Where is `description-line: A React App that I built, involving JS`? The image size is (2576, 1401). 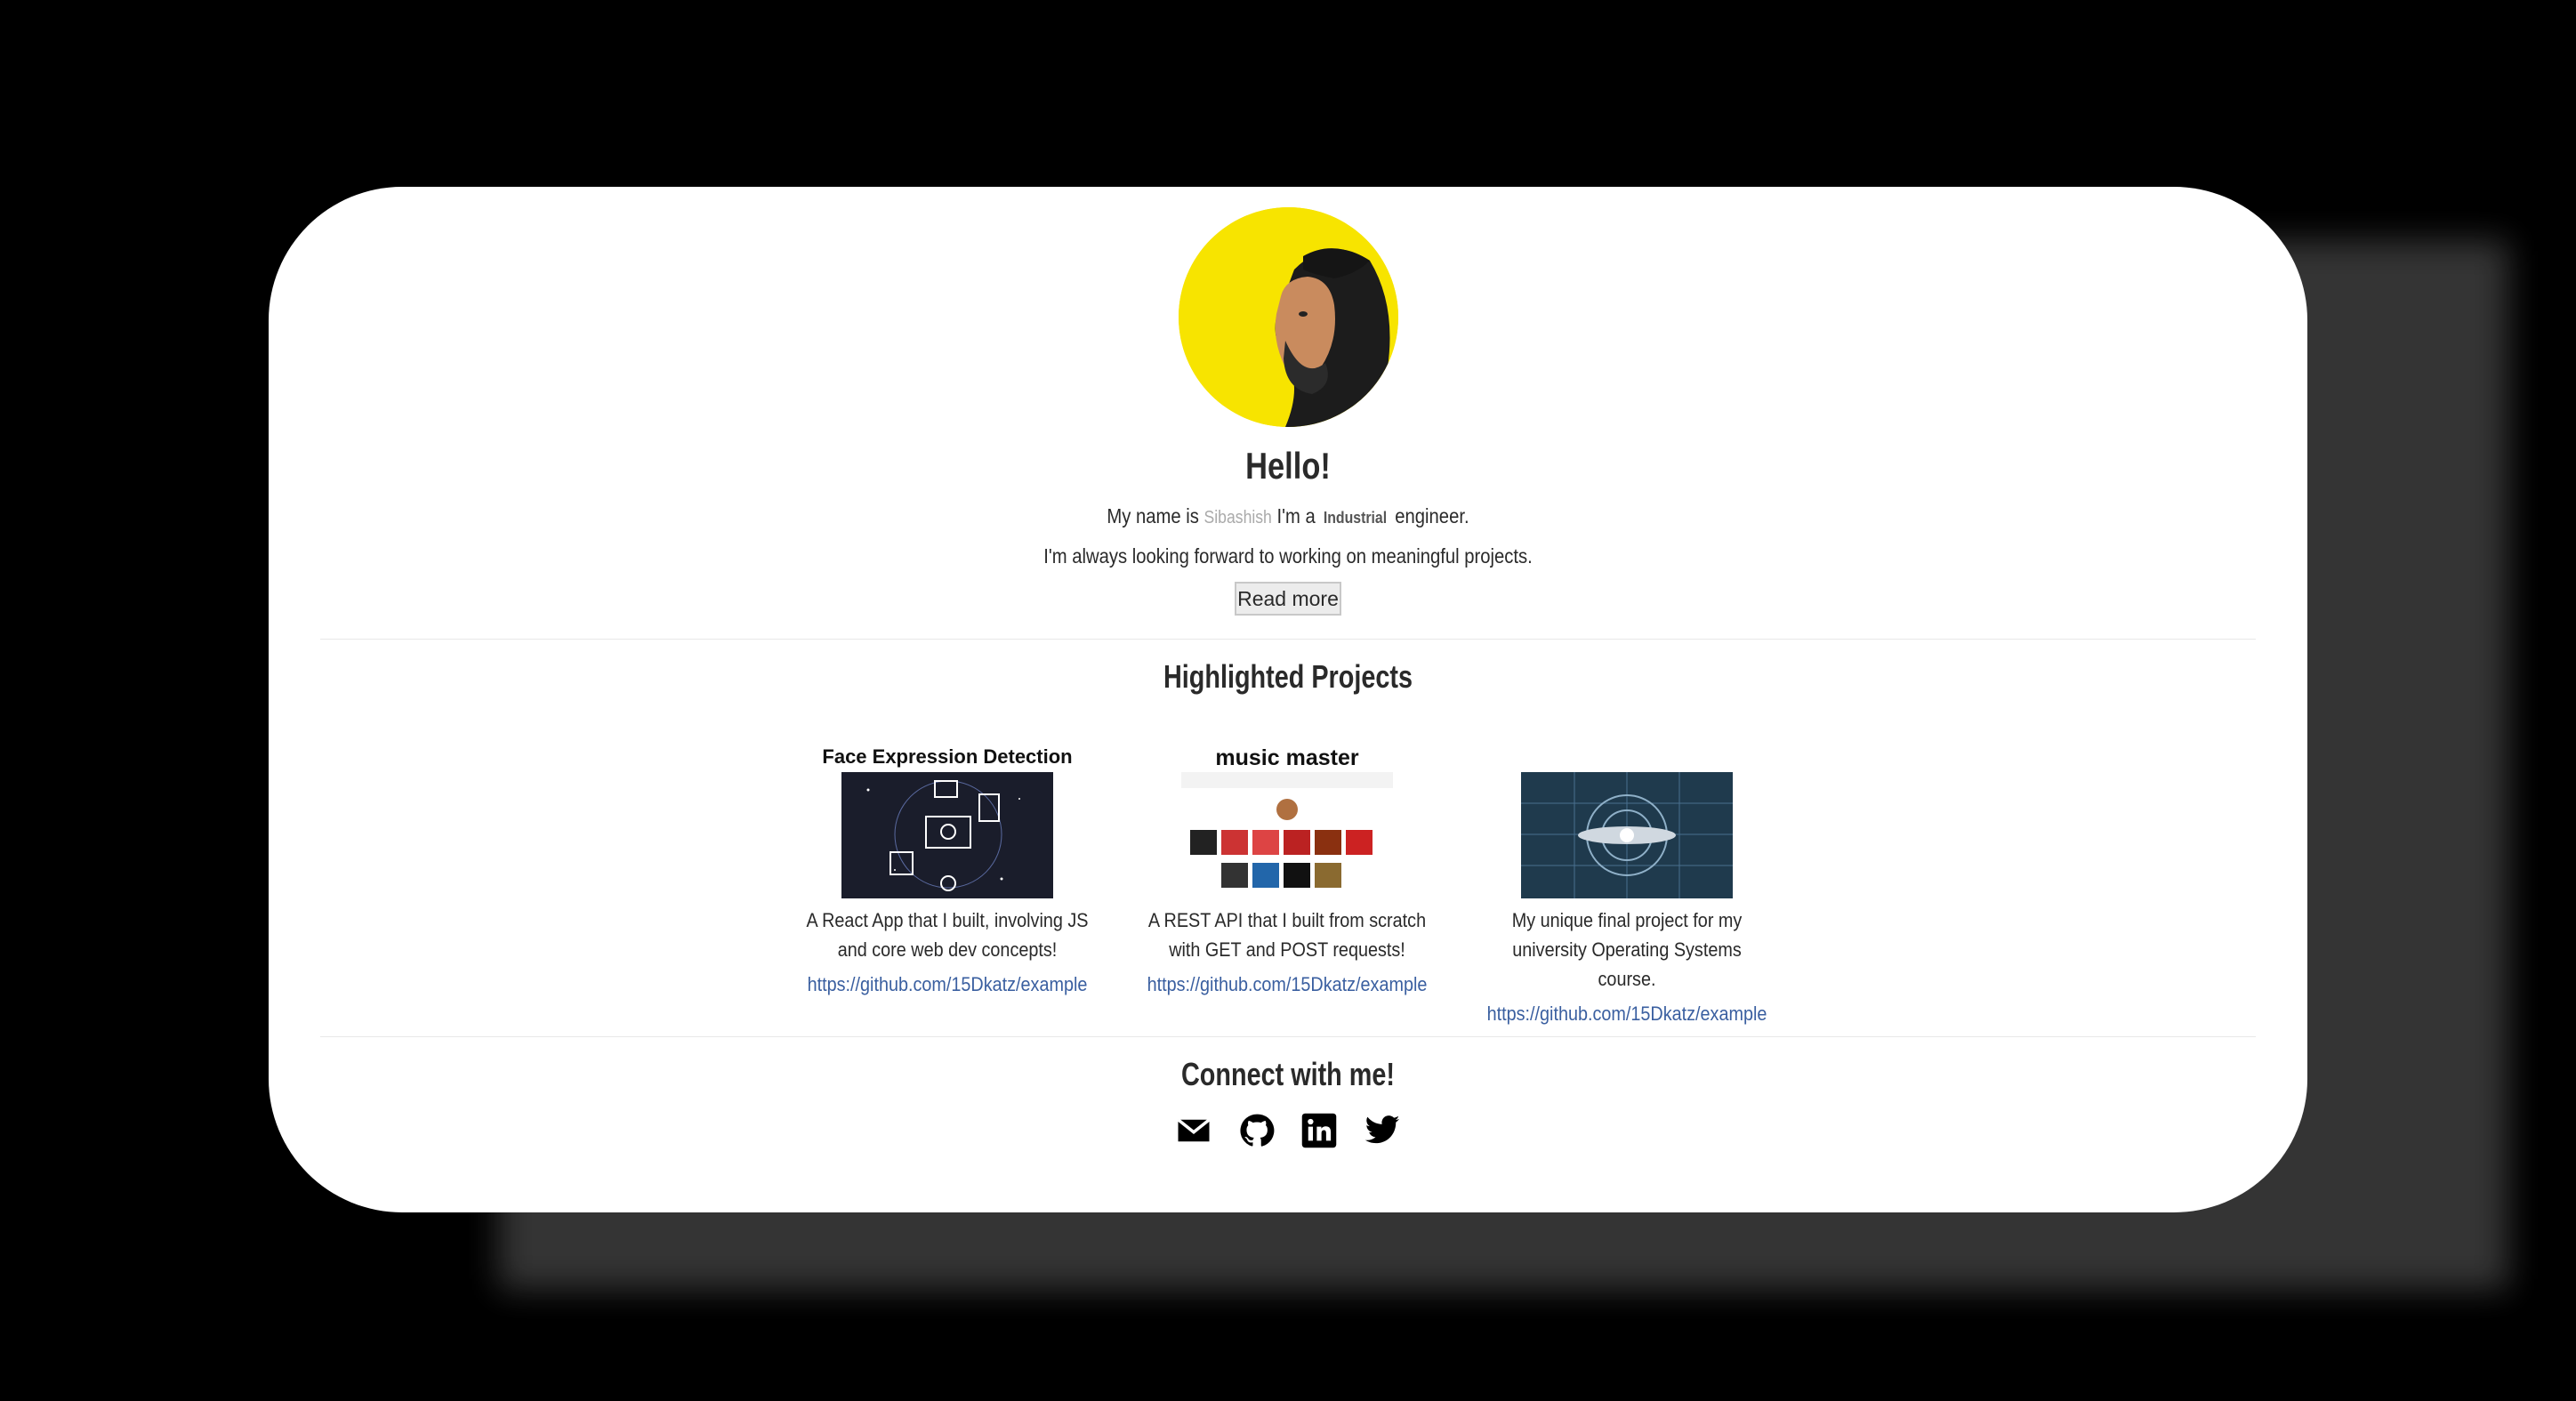
description-line: A React App that I built, involving JS is located at coordinates (947, 920).